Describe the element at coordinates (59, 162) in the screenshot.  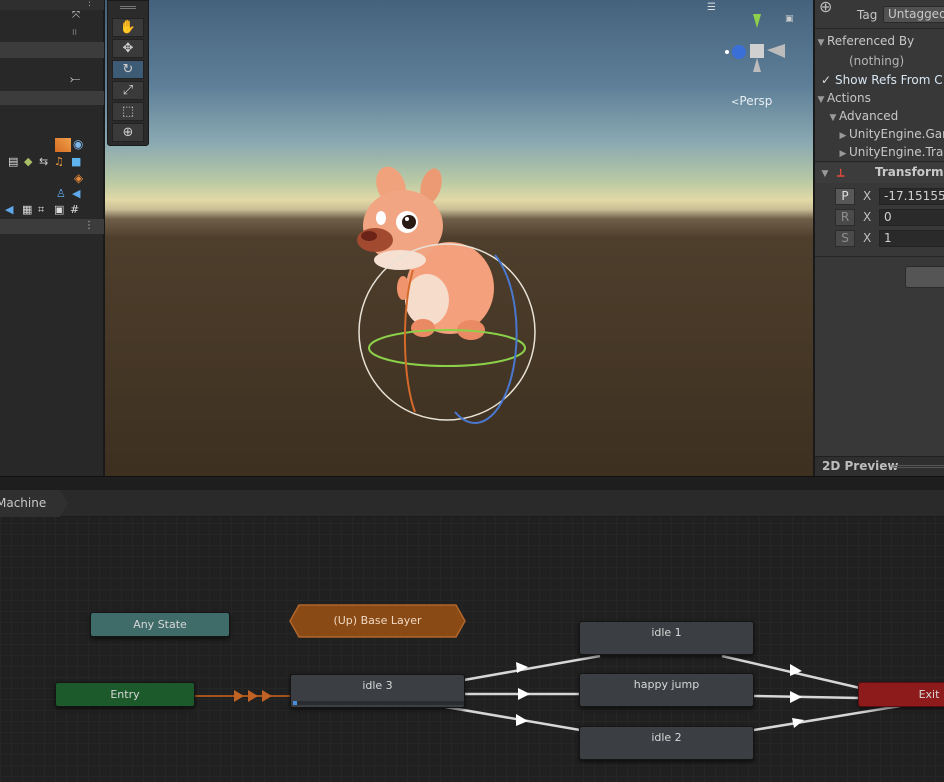
I see `headphones-icon: ♫` at that location.